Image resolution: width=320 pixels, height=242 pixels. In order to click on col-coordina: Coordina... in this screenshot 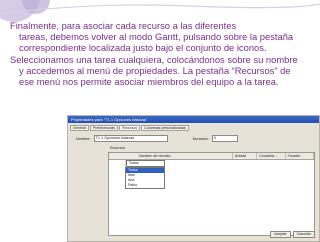, I will do `click(271, 156)`.